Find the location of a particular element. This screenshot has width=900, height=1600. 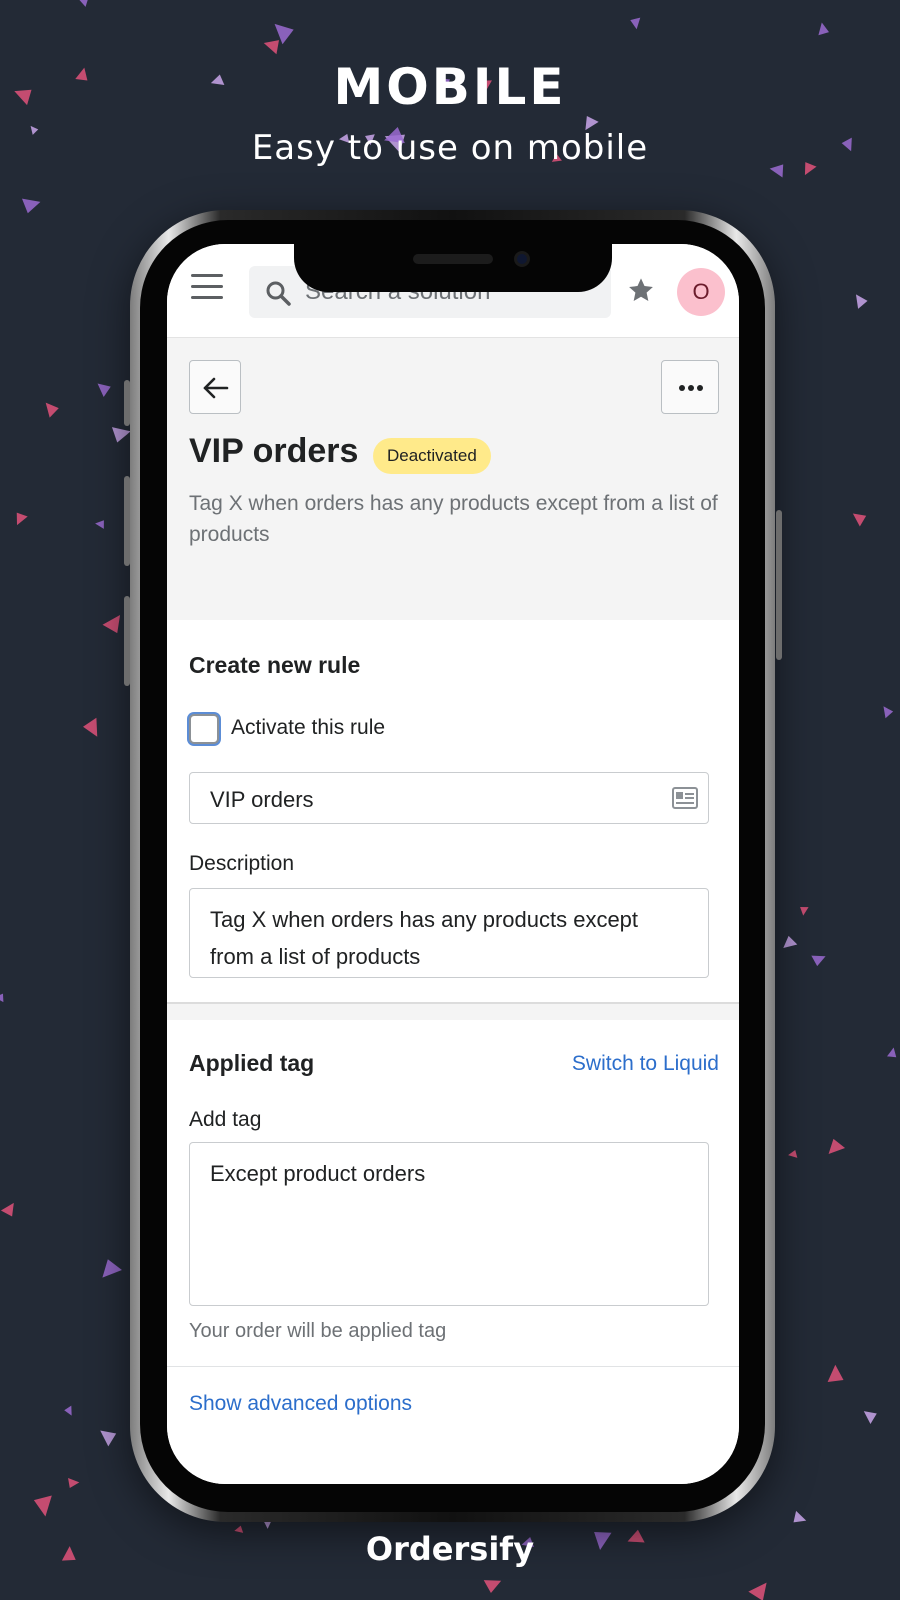

switch-to-liquid-link: Switch to Liquid is located at coordinates (645, 1064).